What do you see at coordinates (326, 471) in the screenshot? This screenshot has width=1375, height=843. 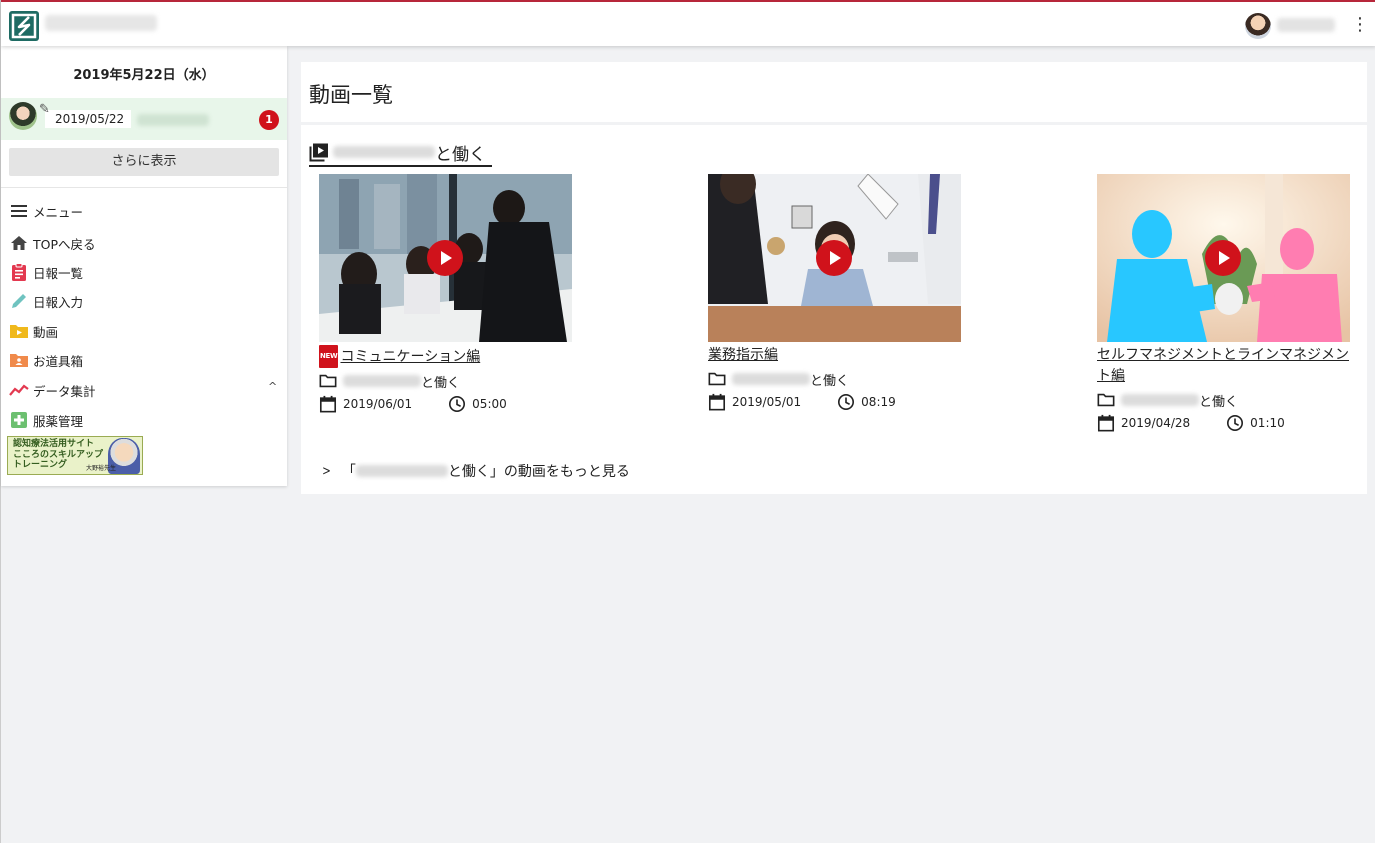 I see `chevron-right-icon: >` at bounding box center [326, 471].